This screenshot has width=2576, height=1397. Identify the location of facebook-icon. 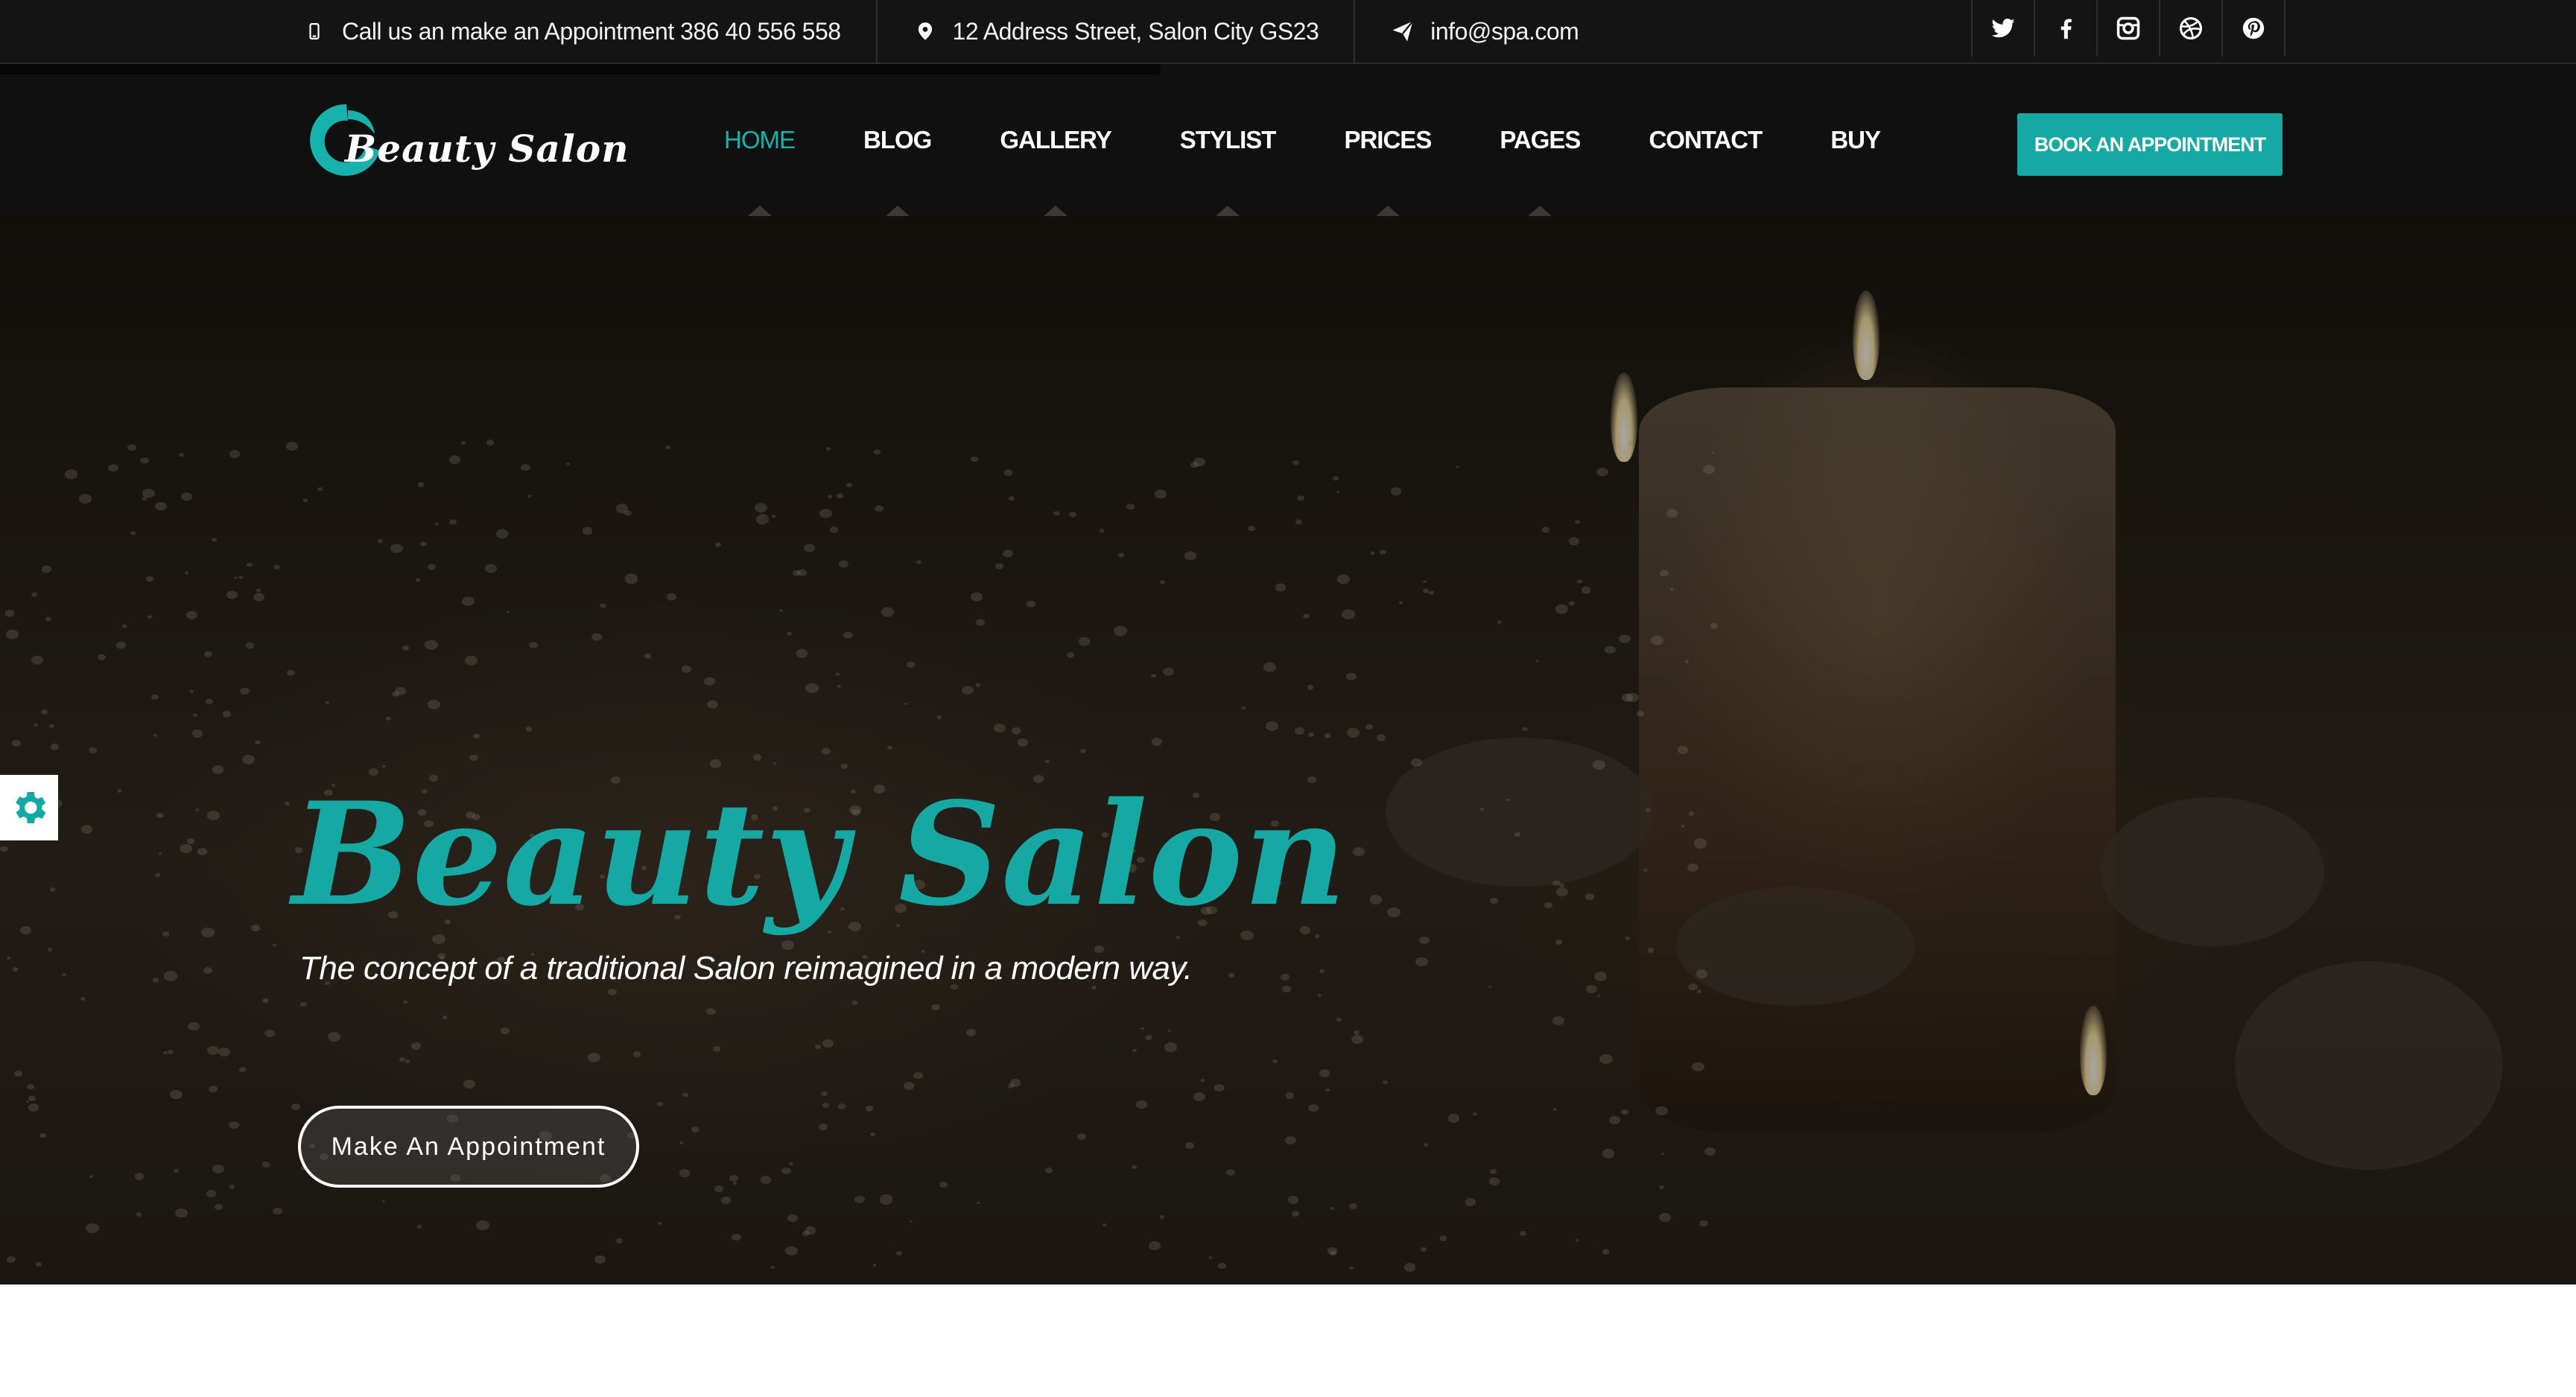
(2065, 28).